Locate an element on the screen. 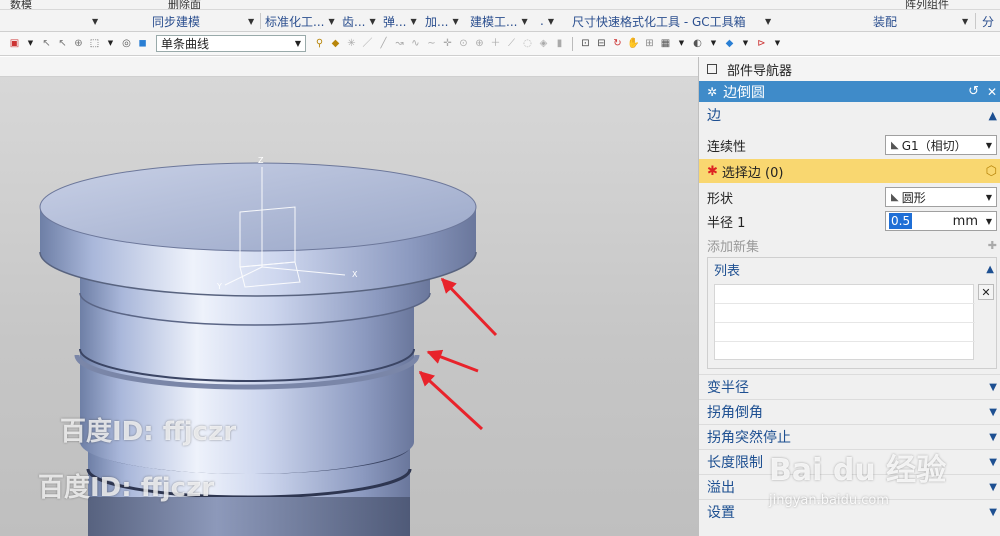 The width and height of the screenshot is (1000, 536). intersection-icon: ✛ is located at coordinates (447, 43).